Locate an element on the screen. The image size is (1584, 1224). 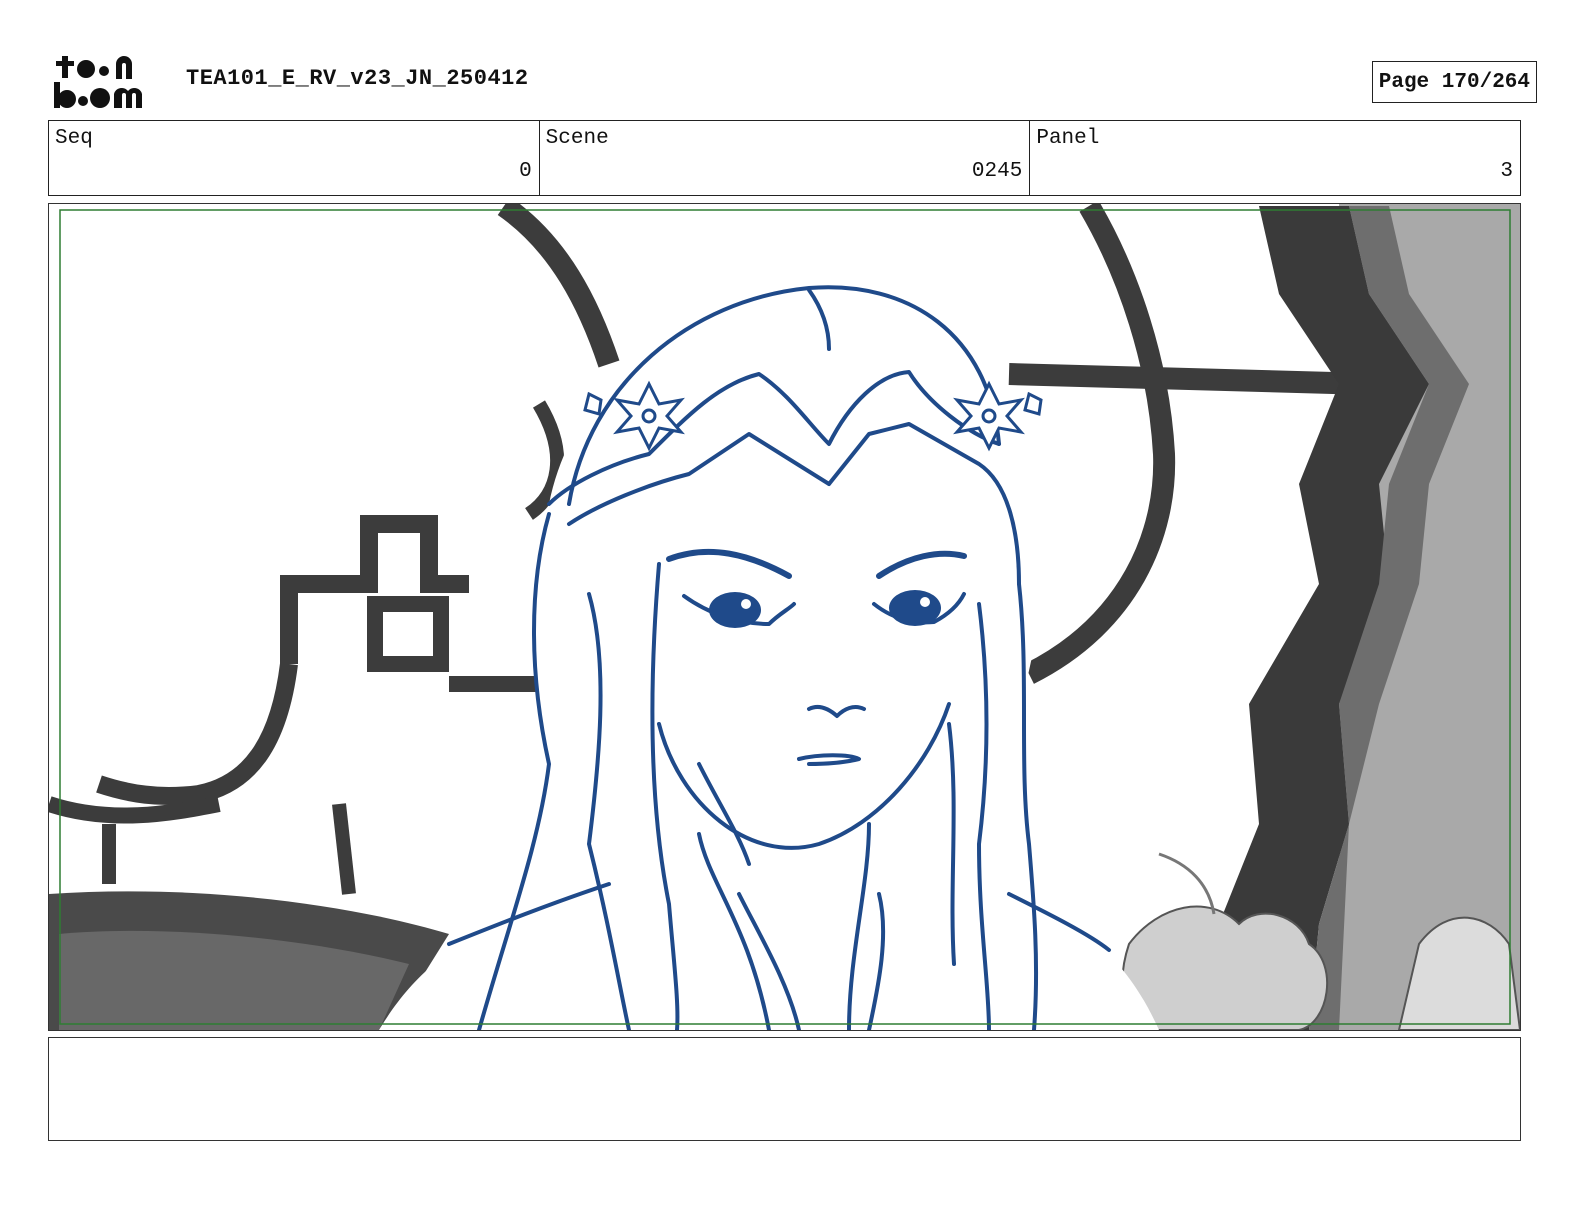
left-pupil is located at coordinates (735, 610).